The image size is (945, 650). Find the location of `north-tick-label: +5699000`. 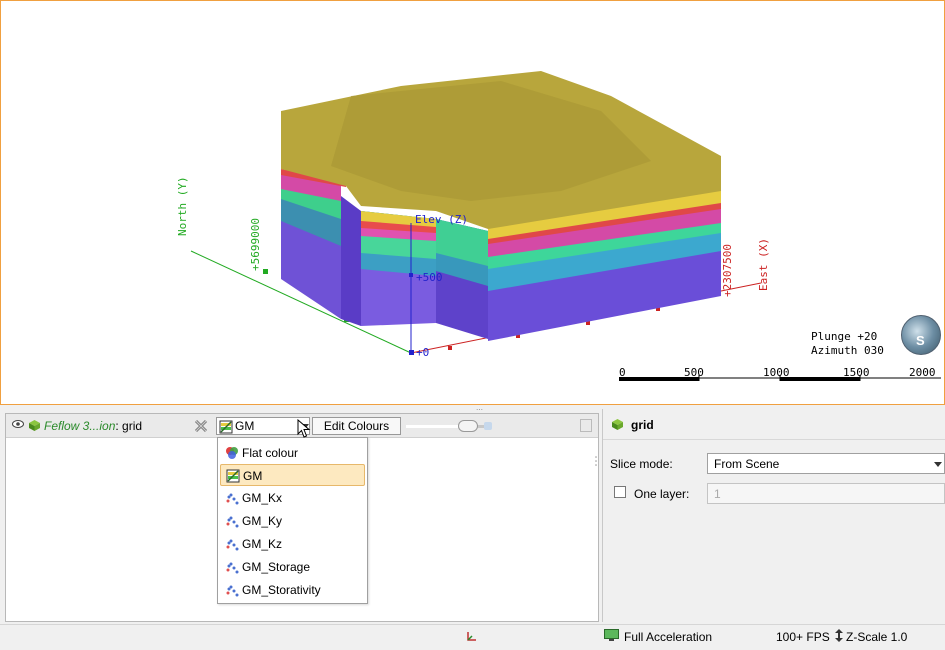

north-tick-label: +5699000 is located at coordinates (255, 244).